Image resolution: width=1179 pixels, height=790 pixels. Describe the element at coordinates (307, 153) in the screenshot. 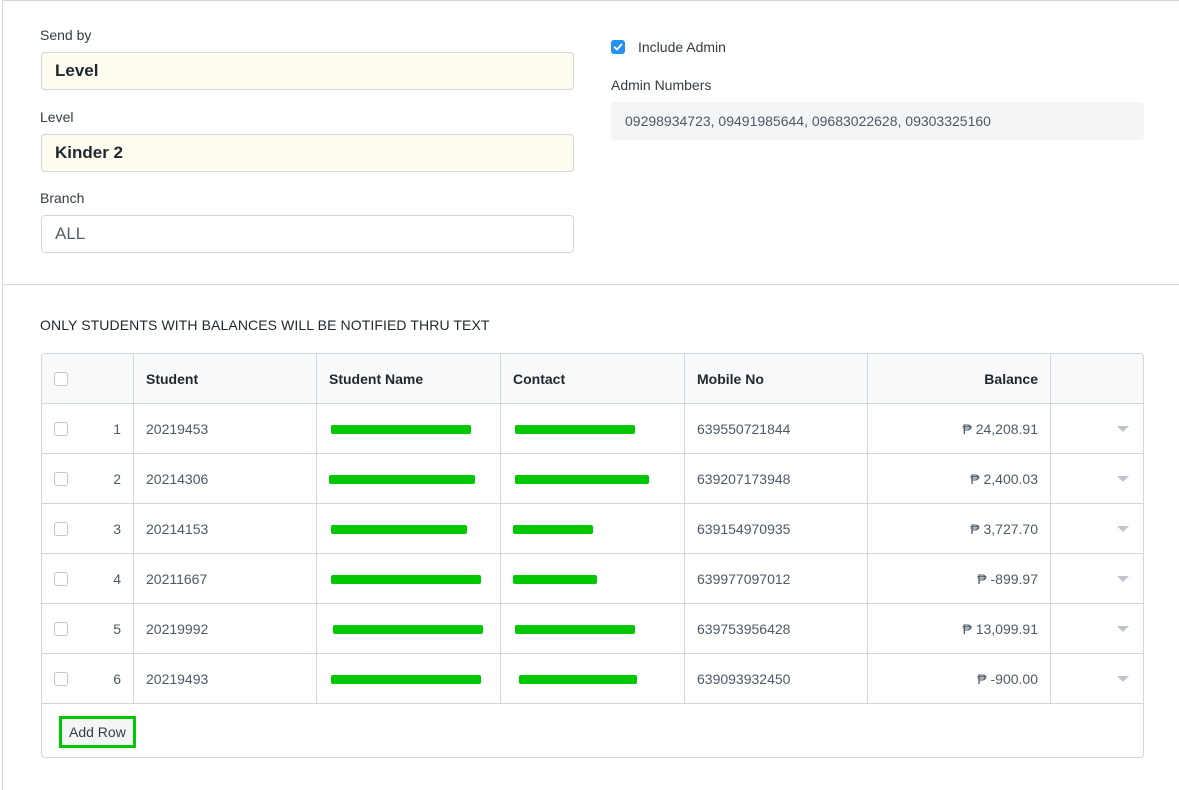

I see `level-select: Kinder 2` at that location.